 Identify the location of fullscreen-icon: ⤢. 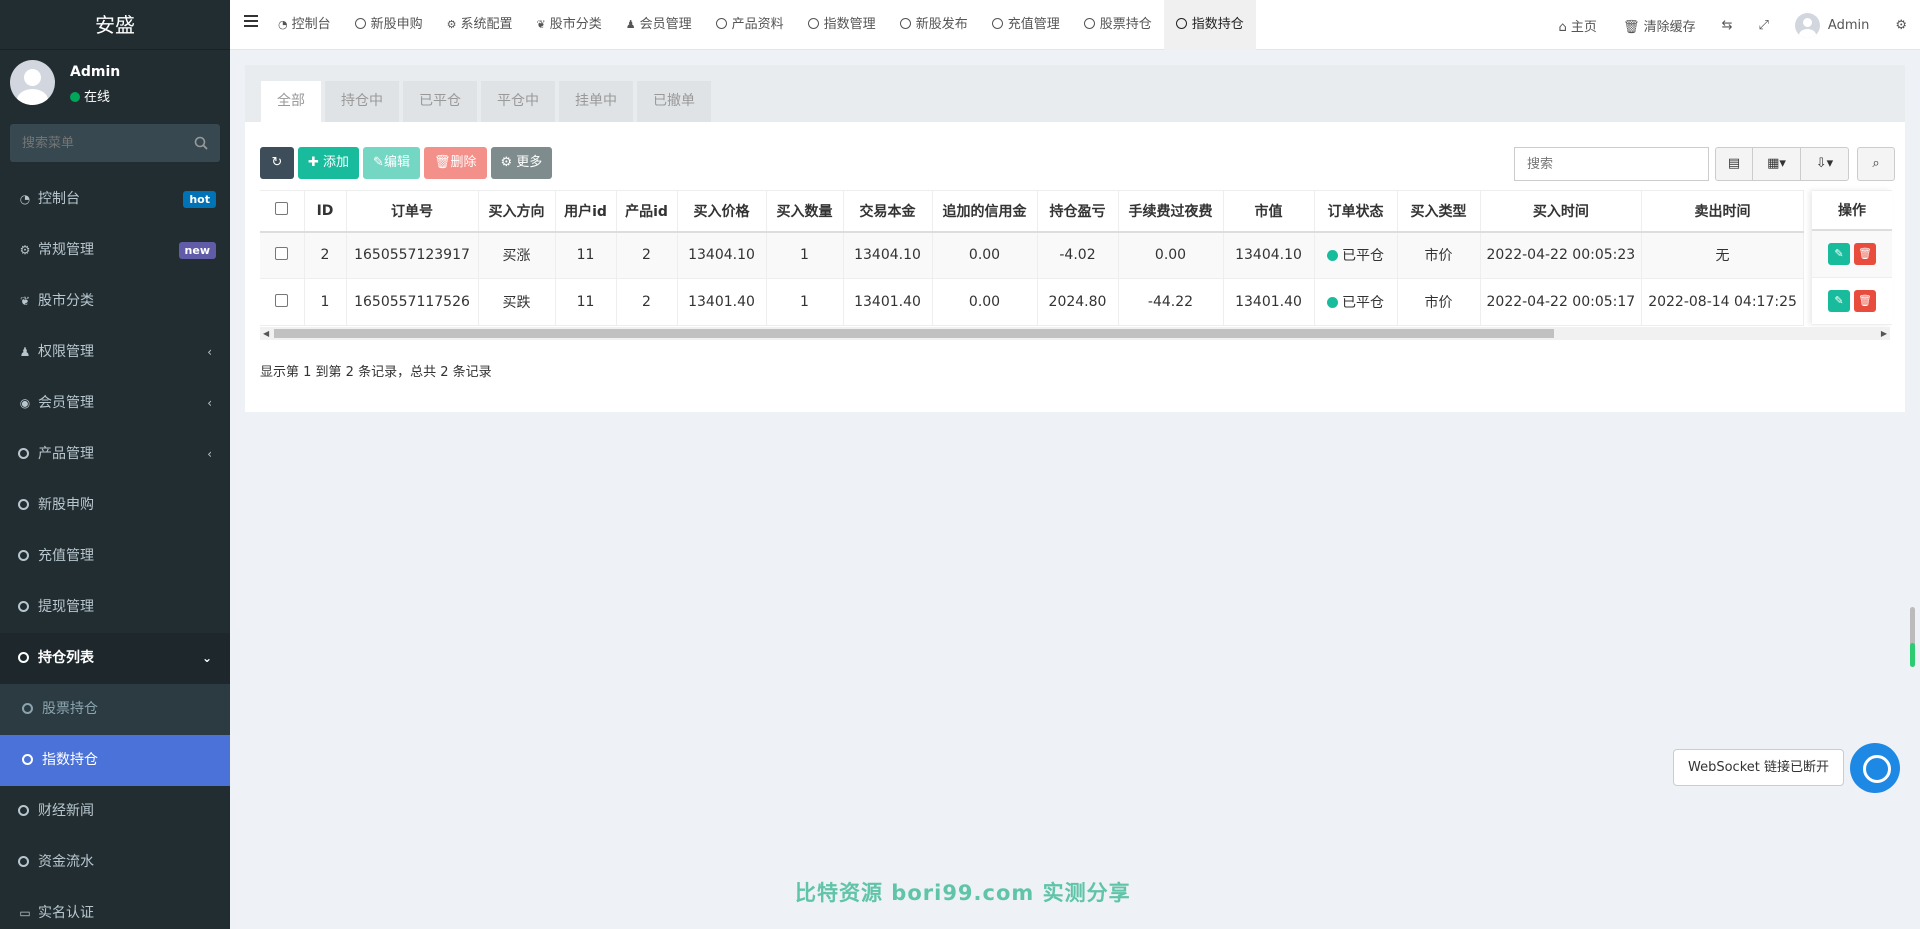
(1764, 25).